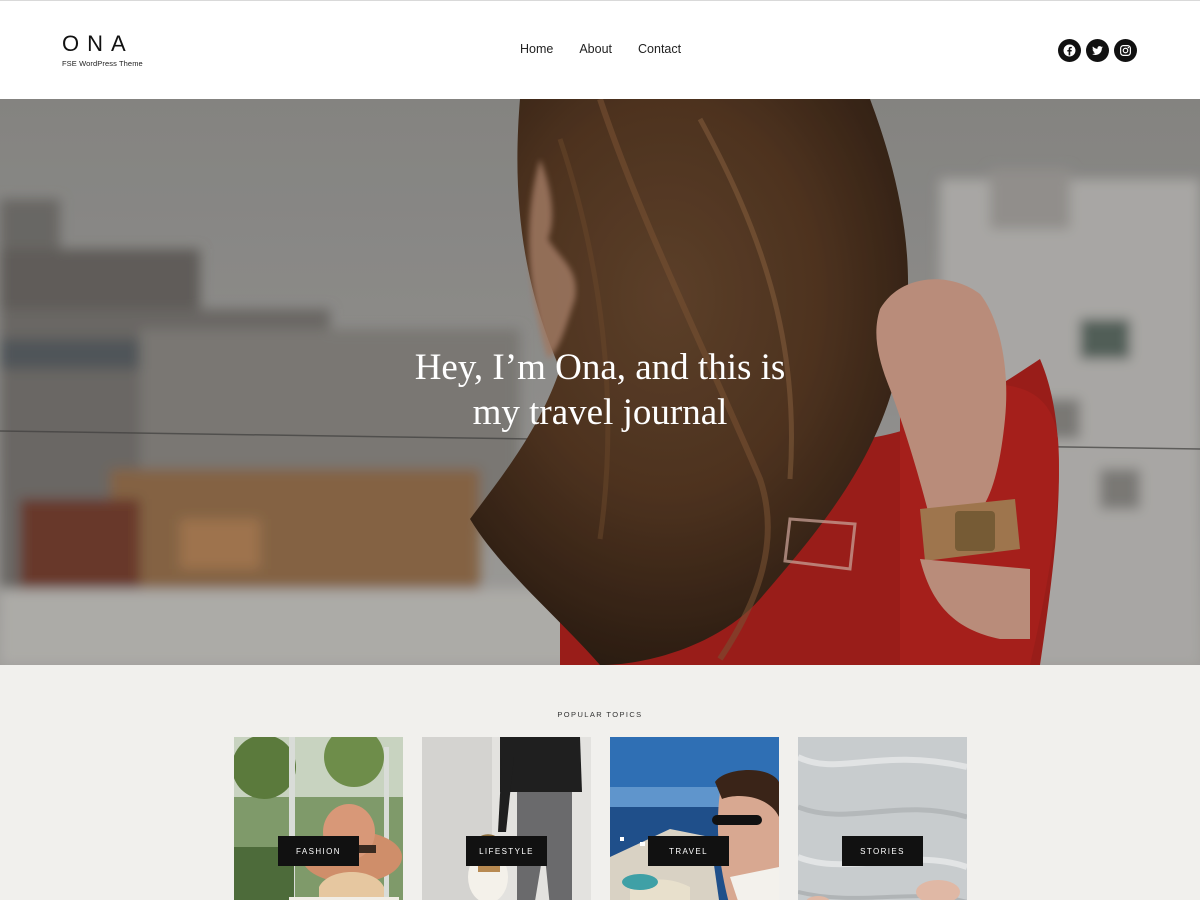 Image resolution: width=1200 pixels, height=900 pixels. I want to click on hero-heading-line-2: my travel journal, so click(600, 412).